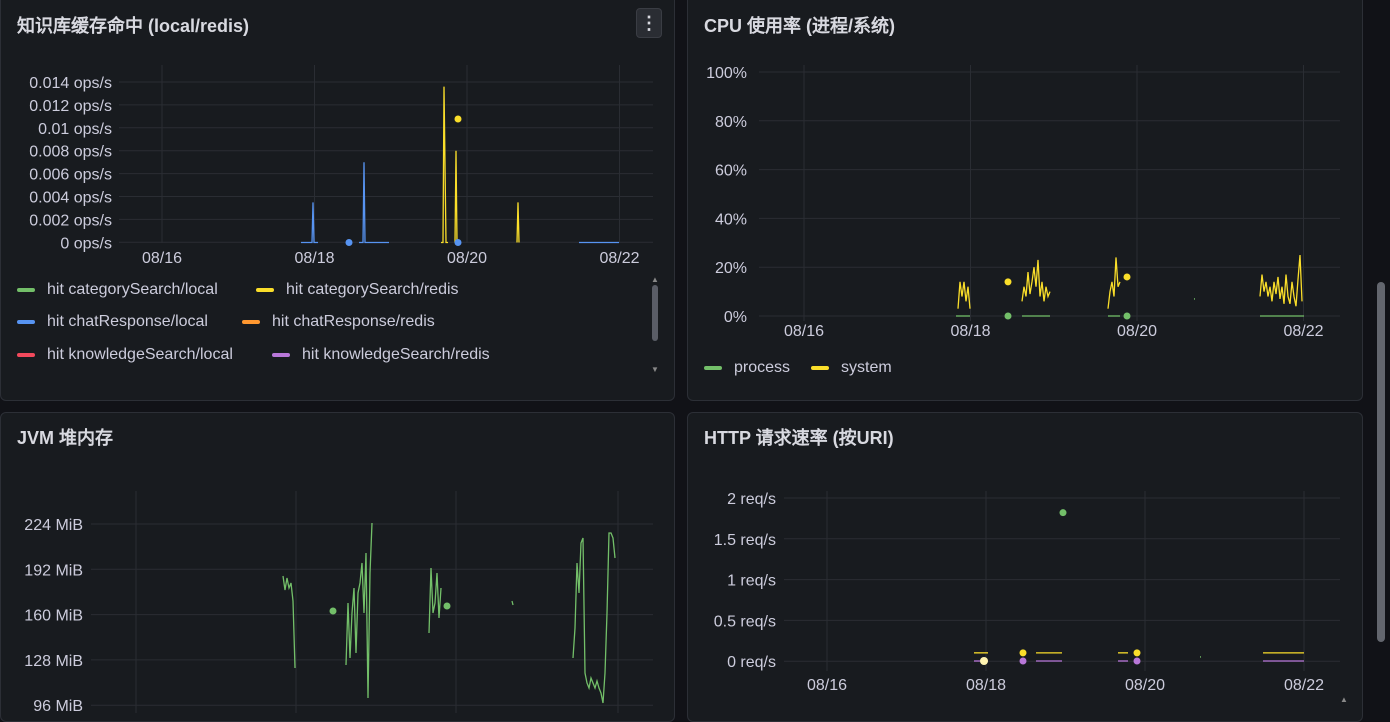  Describe the element at coordinates (70, 220) in the screenshot. I see `y-tick-label: 0.002 ops/s` at that location.